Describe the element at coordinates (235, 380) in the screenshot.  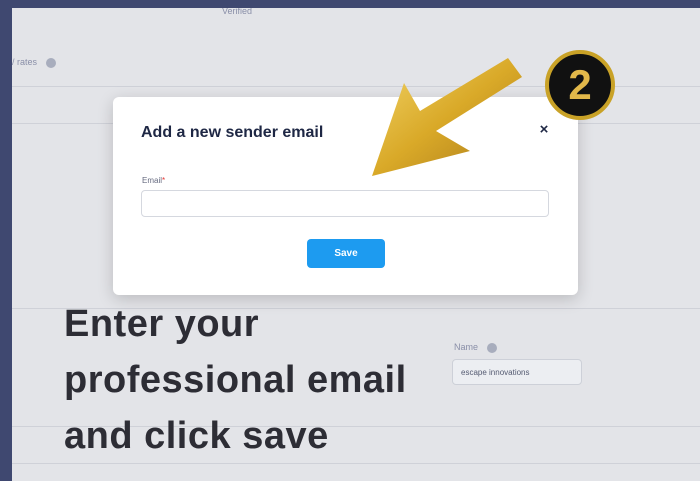
I see `instruction-line: professional email` at that location.